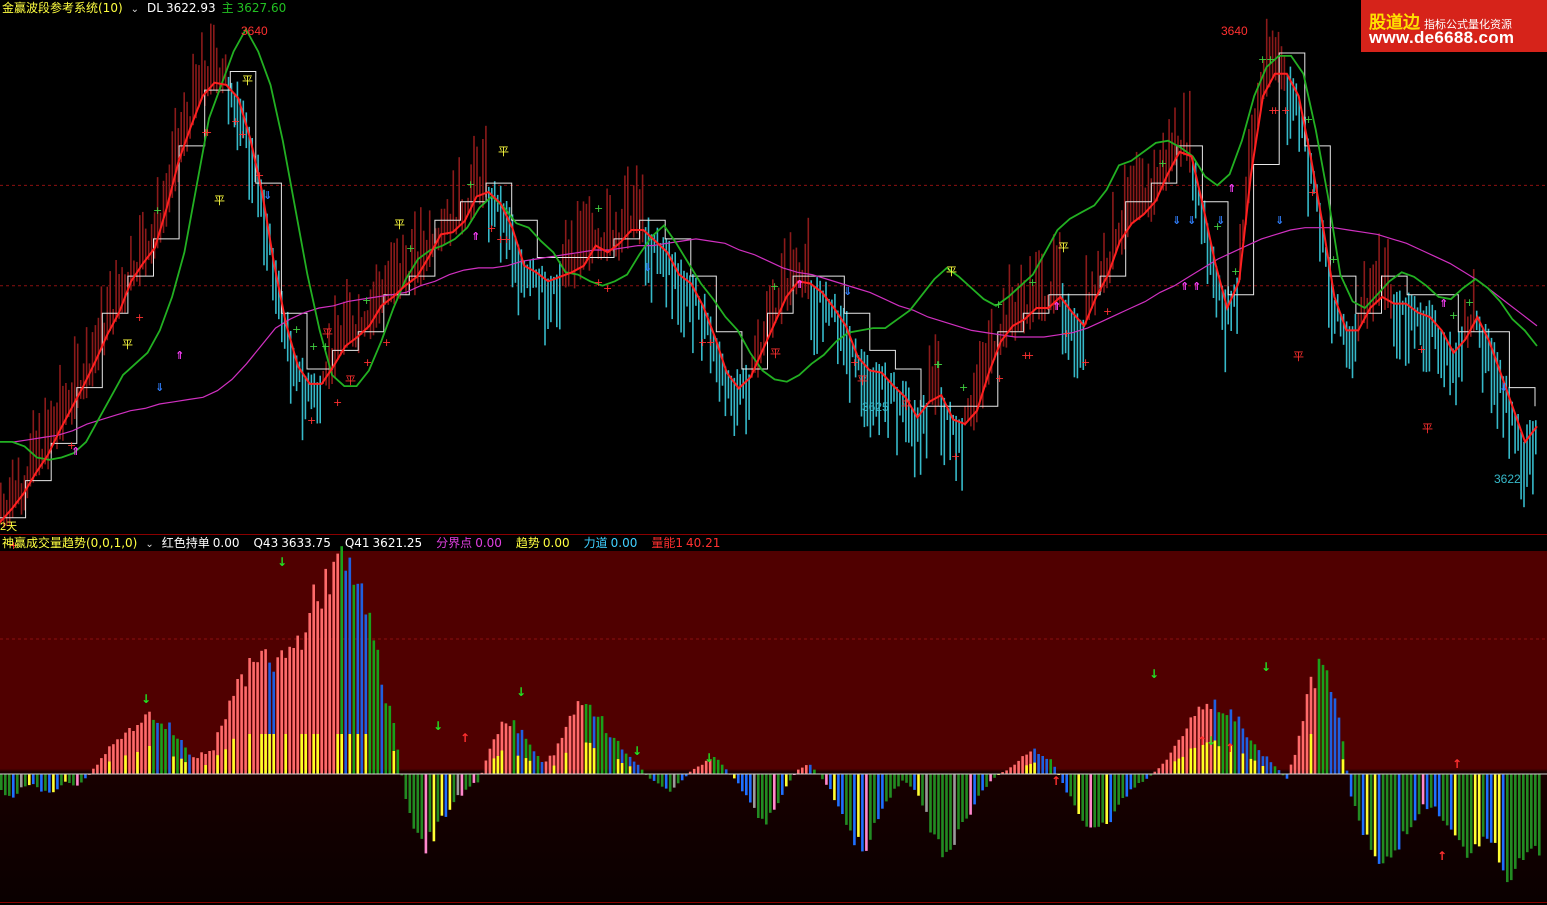 The width and height of the screenshot is (1547, 905). What do you see at coordinates (1454, 26) in the screenshot?
I see `brand-logo: 股道边 指标公式量化资源 www.de6688.com` at bounding box center [1454, 26].